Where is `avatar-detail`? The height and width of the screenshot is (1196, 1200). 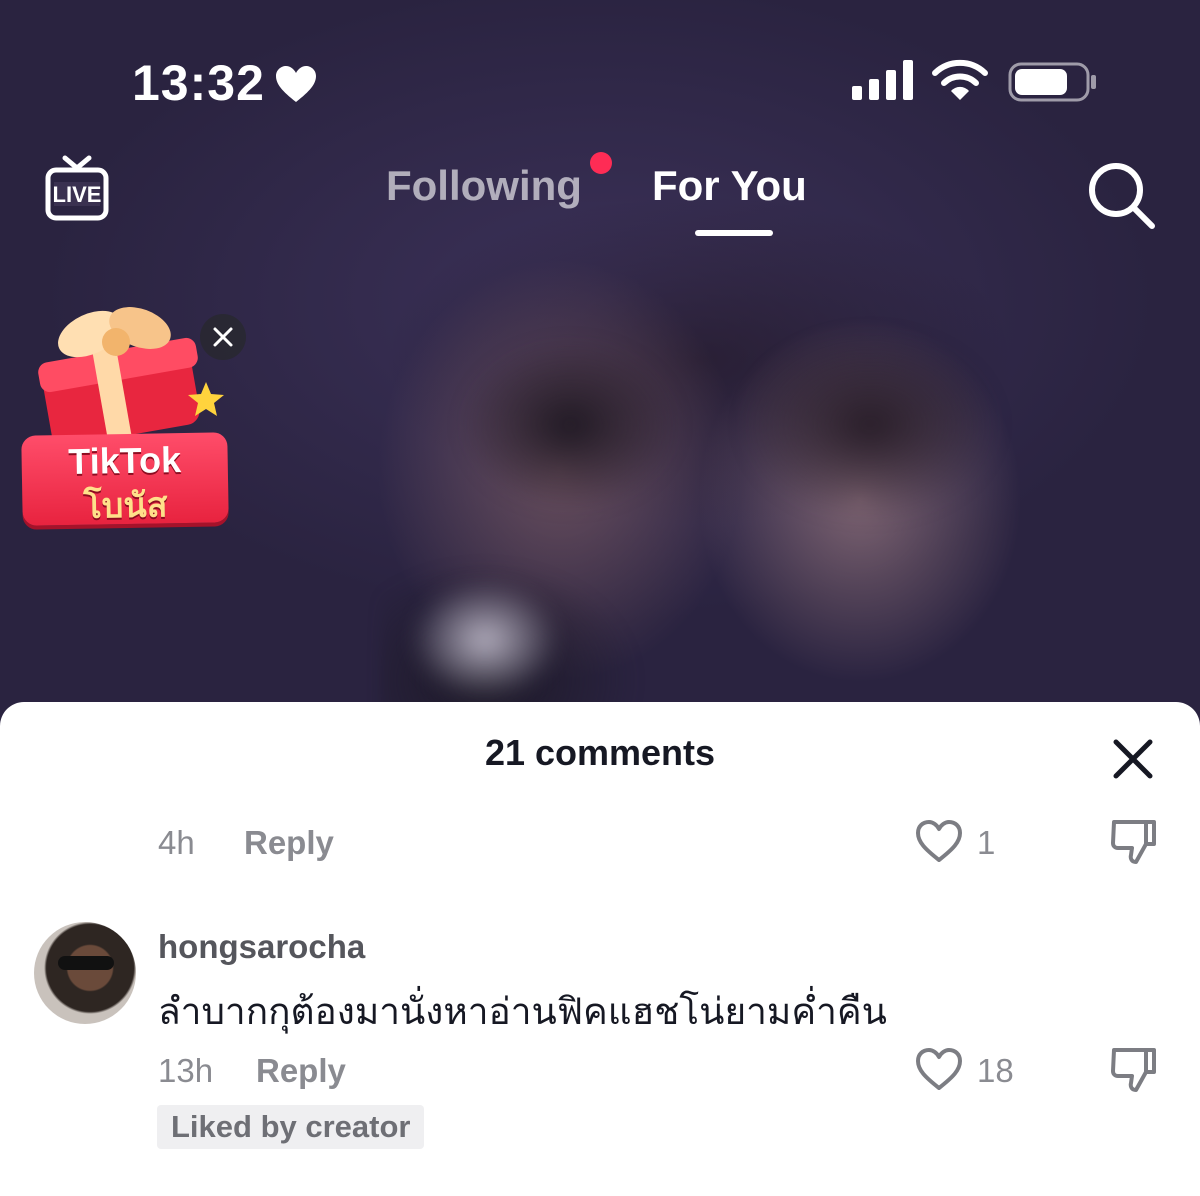 avatar-detail is located at coordinates (86, 963).